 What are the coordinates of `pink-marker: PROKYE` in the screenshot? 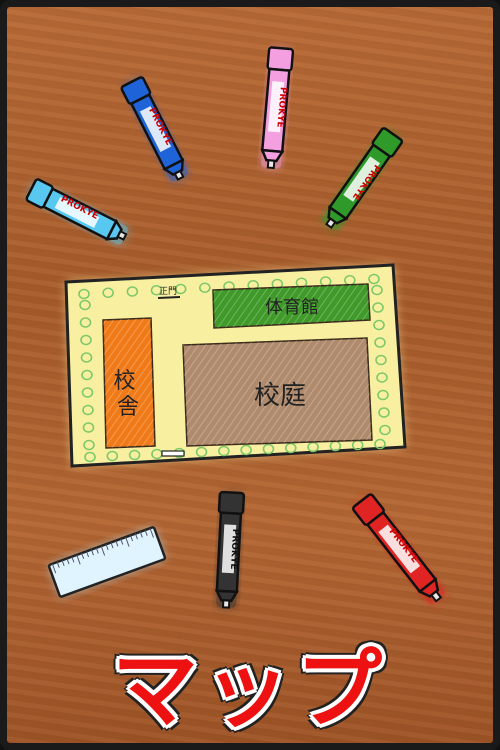 It's located at (277, 108).